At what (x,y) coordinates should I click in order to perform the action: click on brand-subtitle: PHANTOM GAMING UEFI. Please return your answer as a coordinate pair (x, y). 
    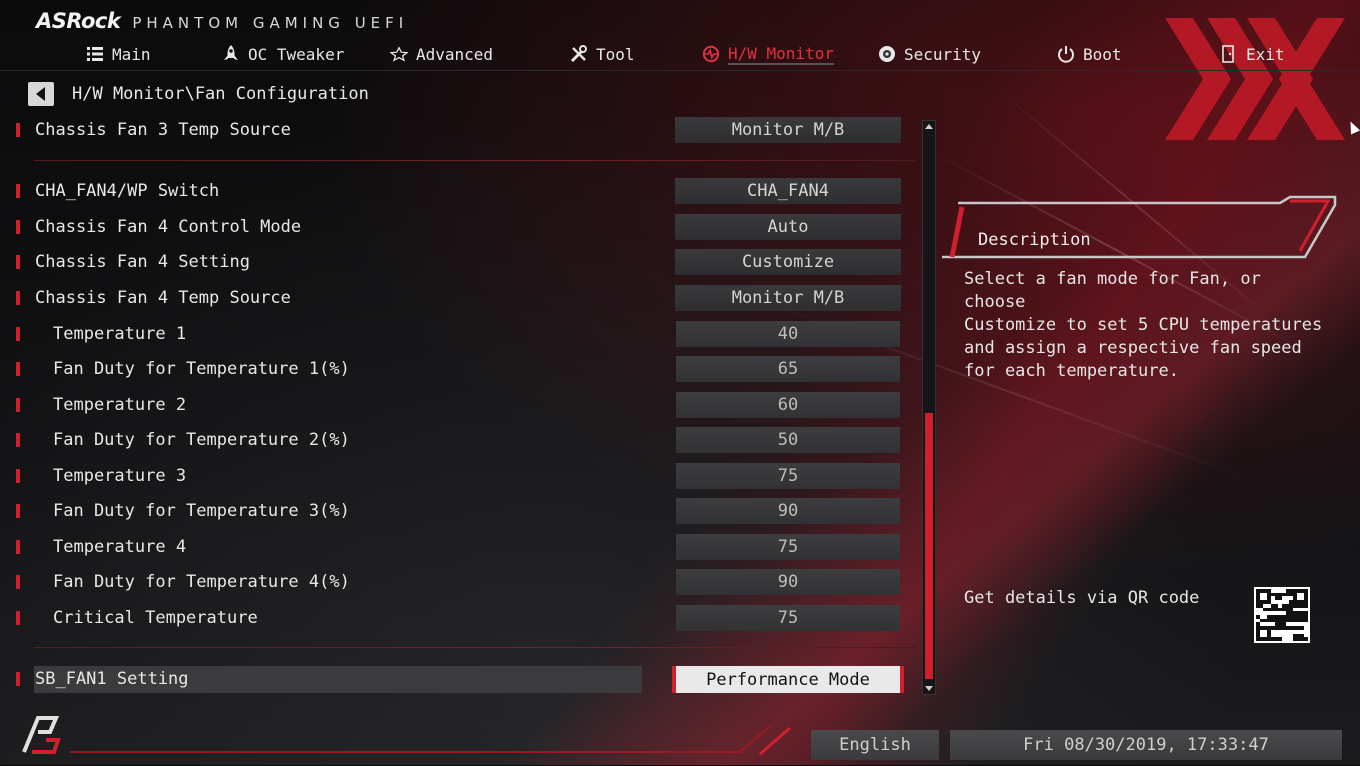
    Looking at the image, I should click on (270, 23).